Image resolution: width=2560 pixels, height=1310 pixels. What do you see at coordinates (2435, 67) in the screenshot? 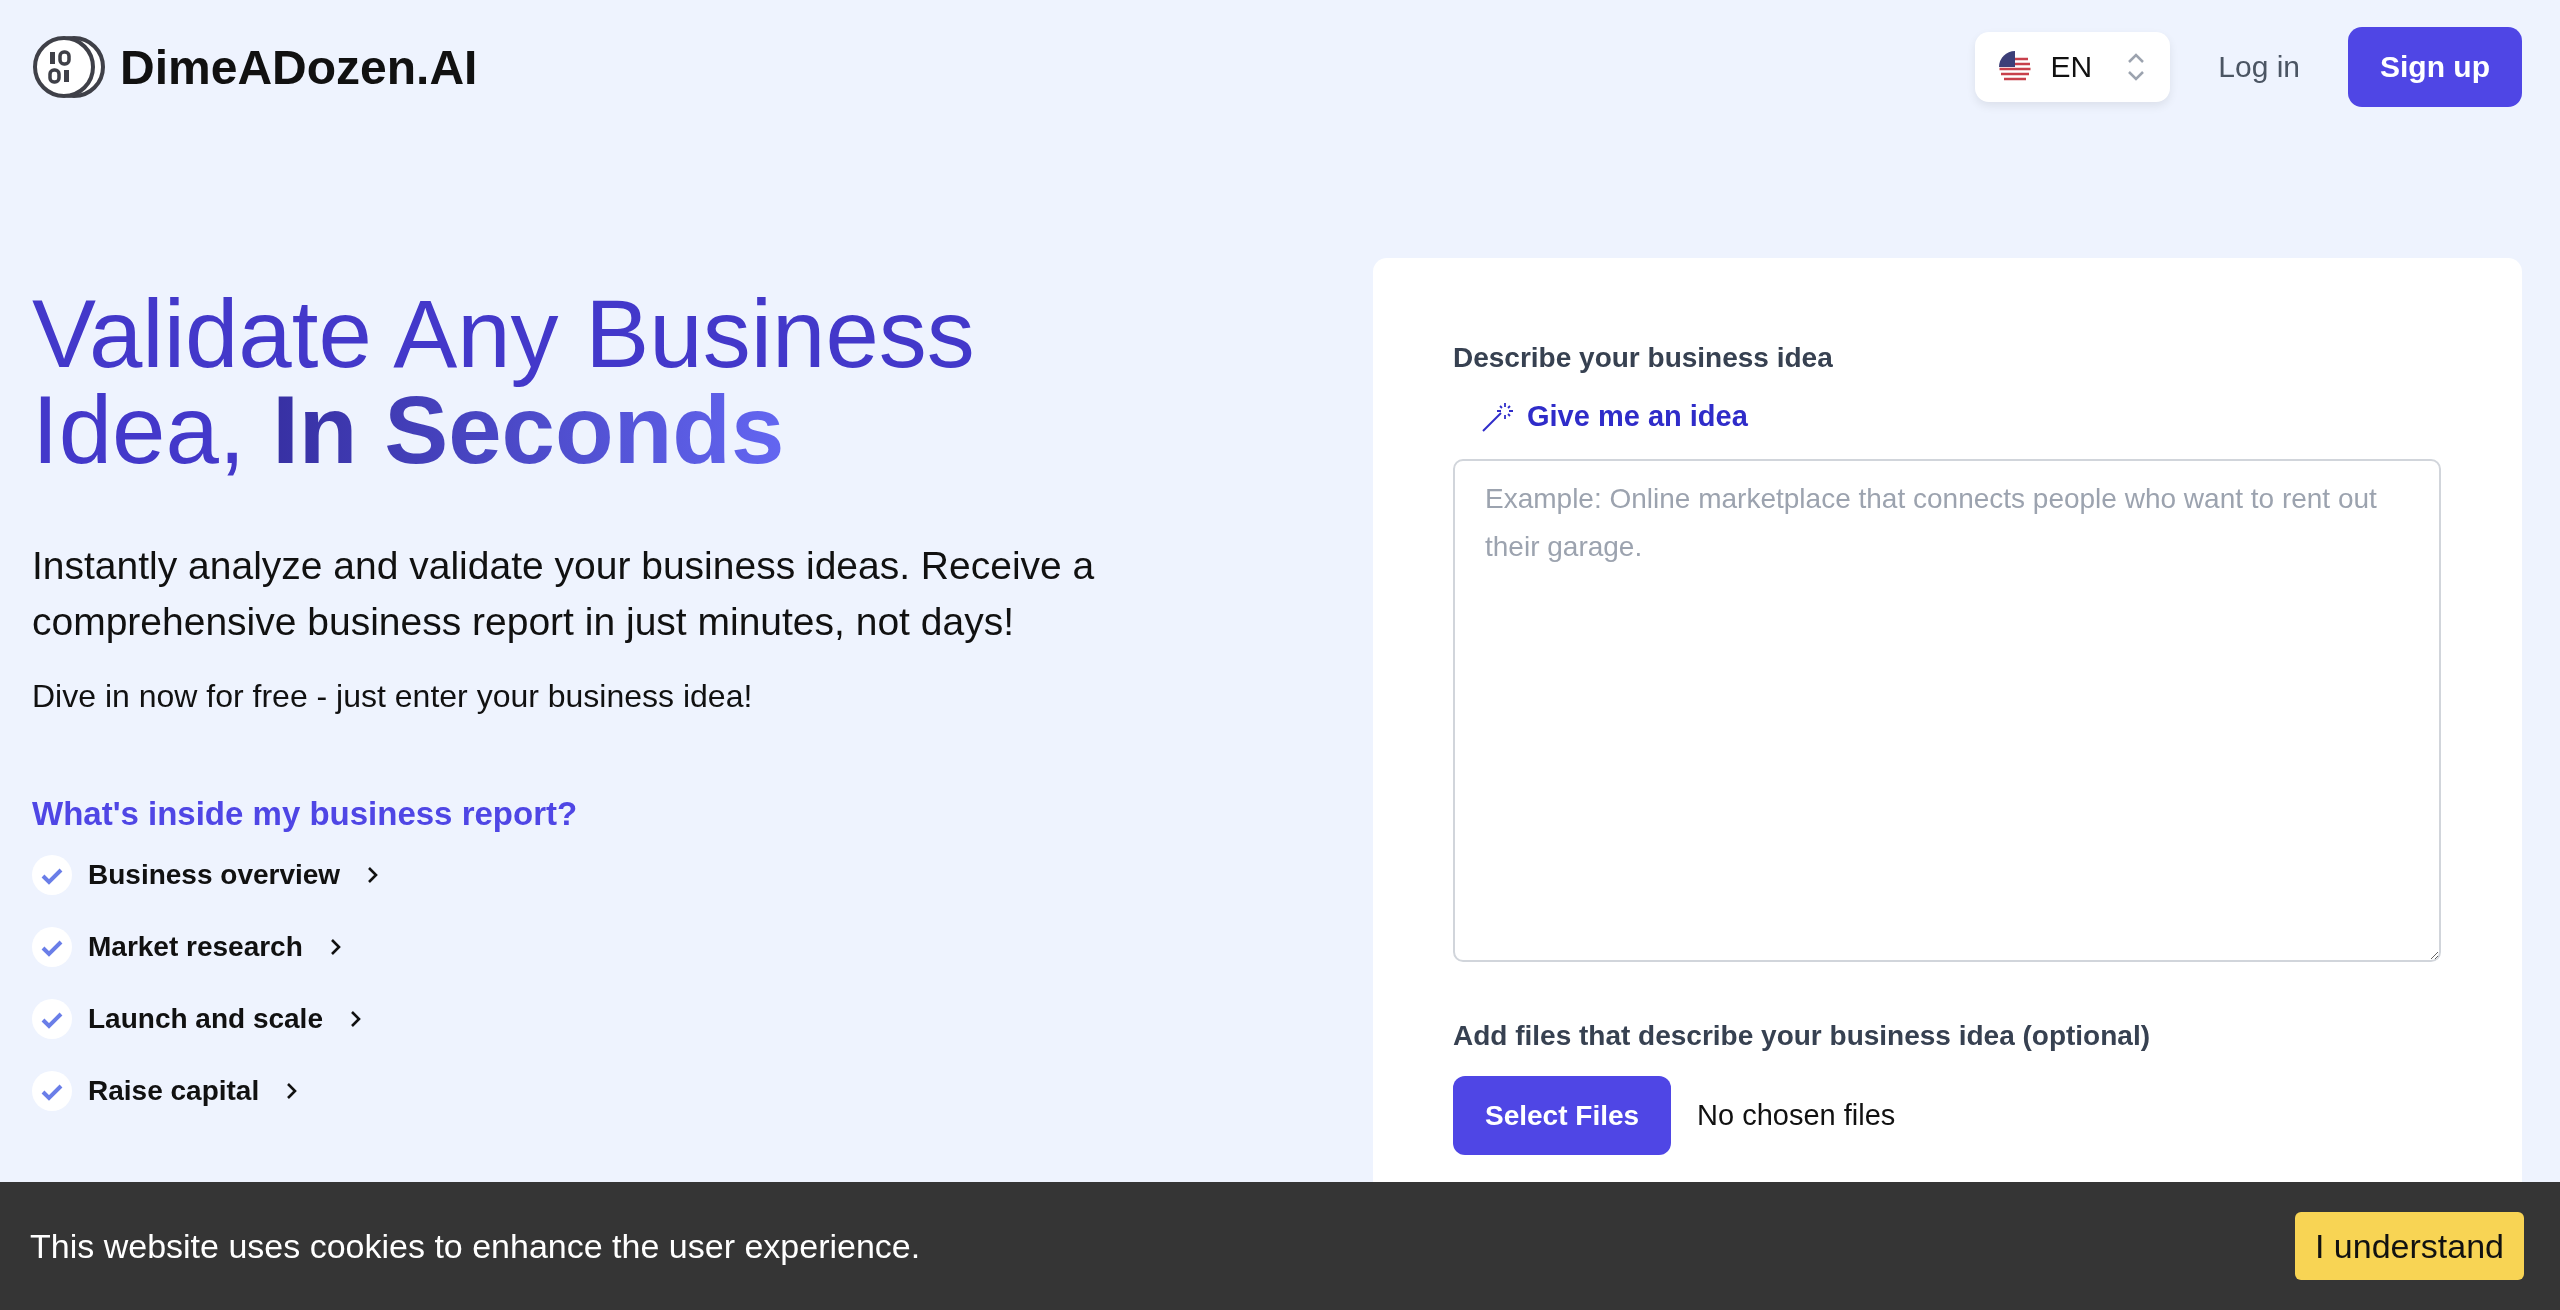
I see `signup-button: Sign up` at bounding box center [2435, 67].